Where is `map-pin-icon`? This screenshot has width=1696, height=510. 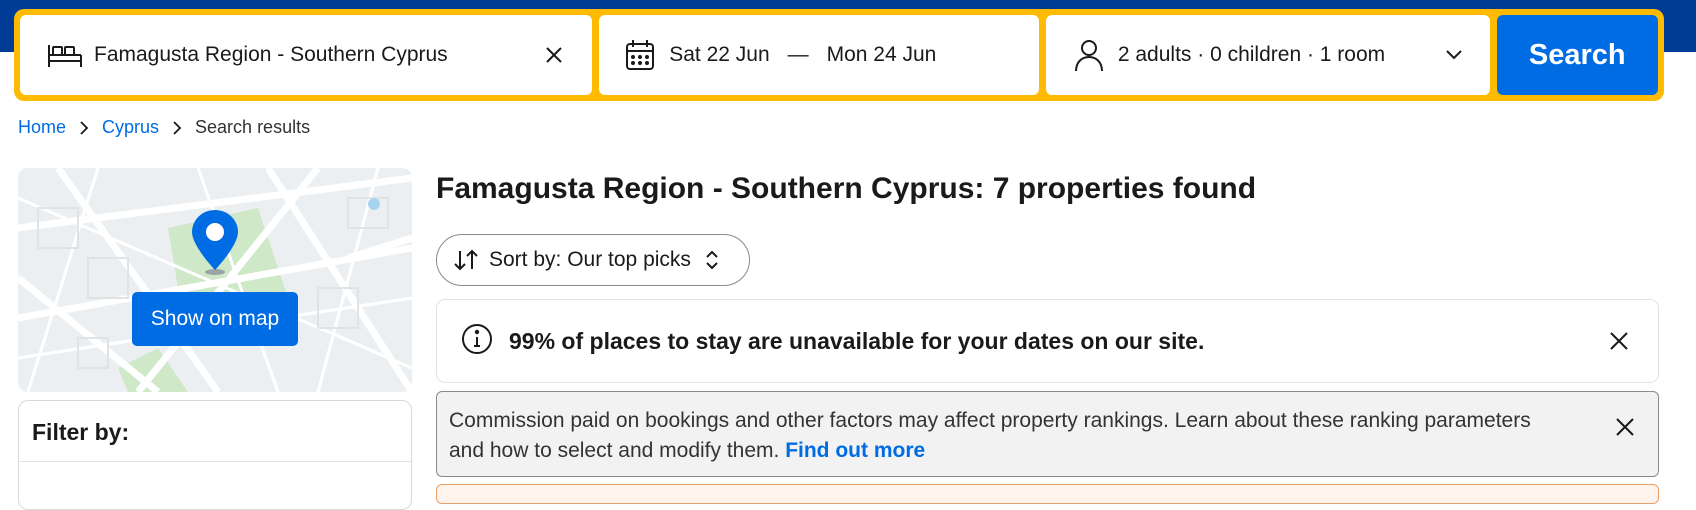 map-pin-icon is located at coordinates (215, 242).